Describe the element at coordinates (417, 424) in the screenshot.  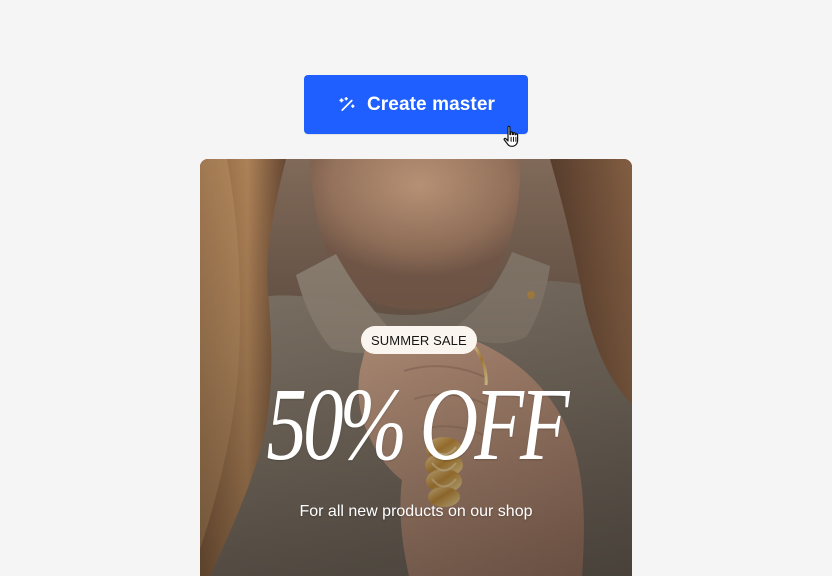
I see `discount-headline: 50% OFF` at that location.